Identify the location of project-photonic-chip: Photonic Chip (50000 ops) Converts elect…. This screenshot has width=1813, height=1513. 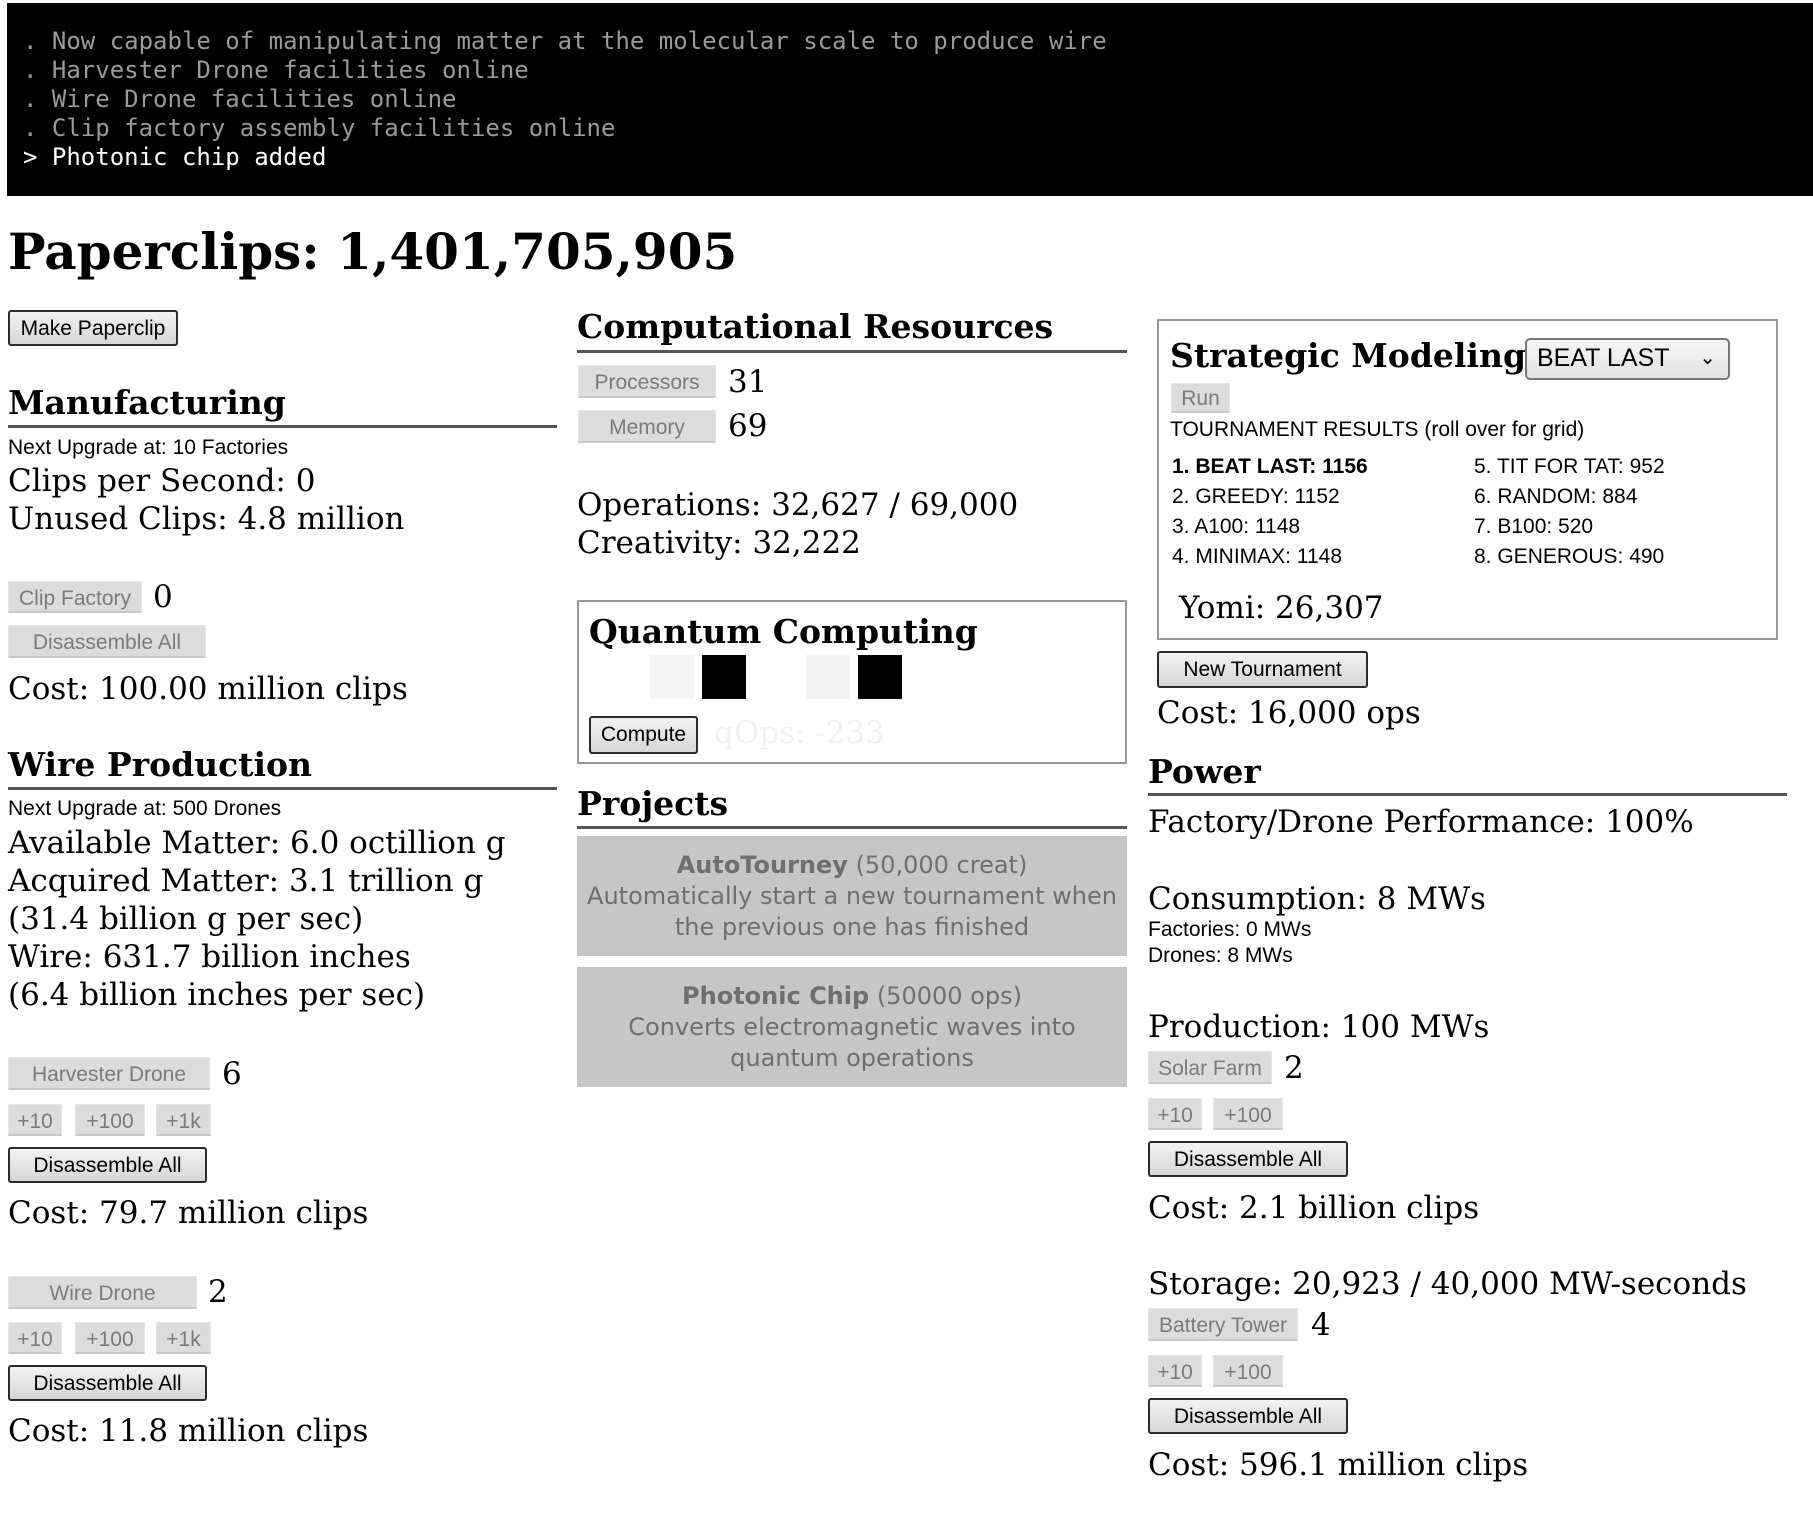
(852, 1027).